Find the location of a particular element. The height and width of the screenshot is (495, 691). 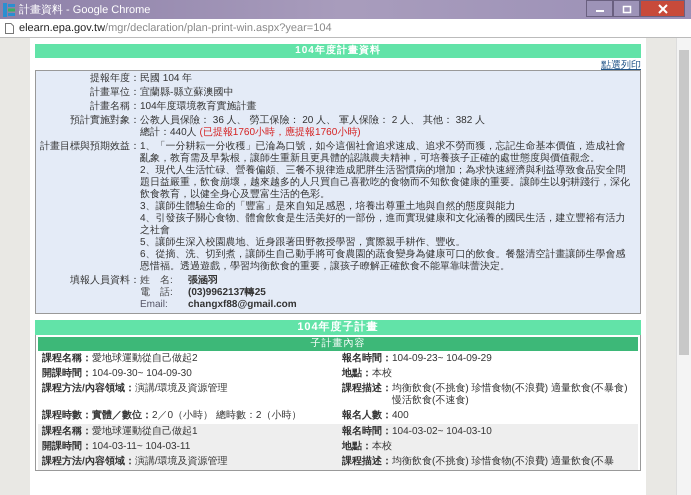

minimize-icon is located at coordinates (600, 11).